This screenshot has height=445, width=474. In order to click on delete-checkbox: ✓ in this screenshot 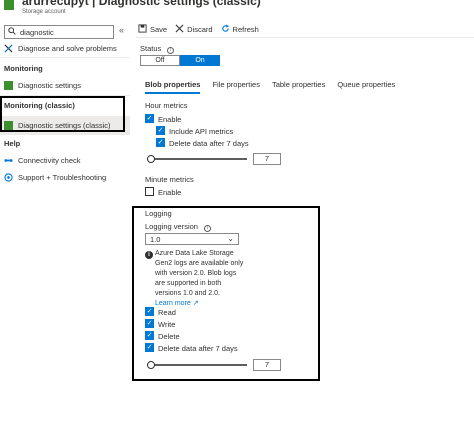, I will do `click(149, 335)`.